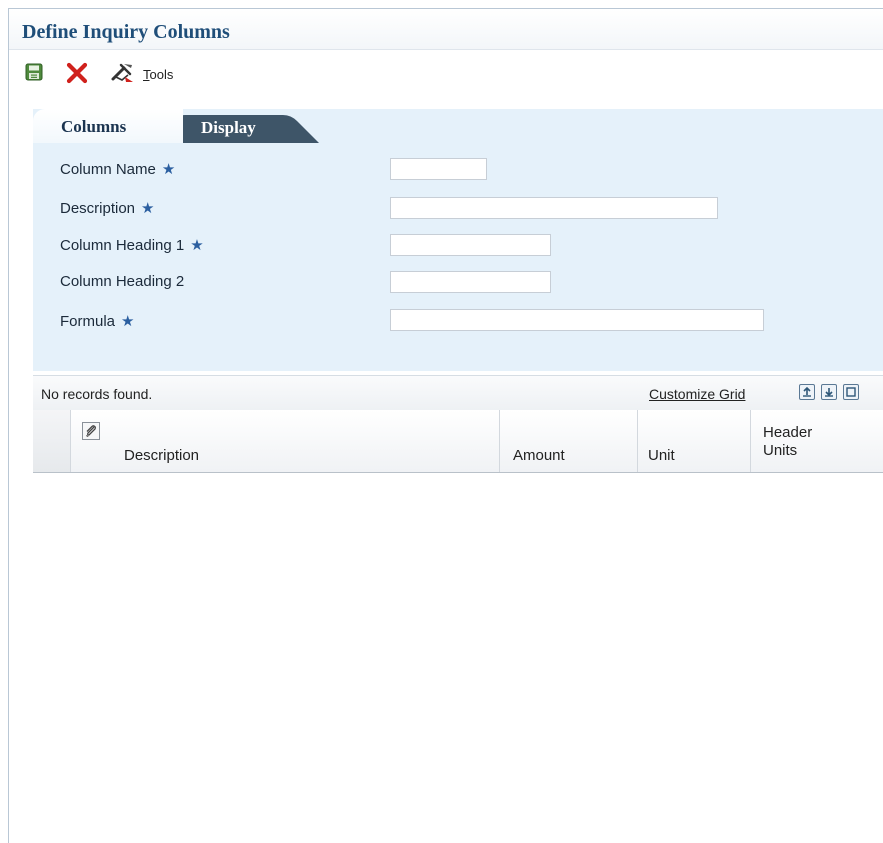  Describe the element at coordinates (577, 320) in the screenshot. I see `formula-input` at that location.